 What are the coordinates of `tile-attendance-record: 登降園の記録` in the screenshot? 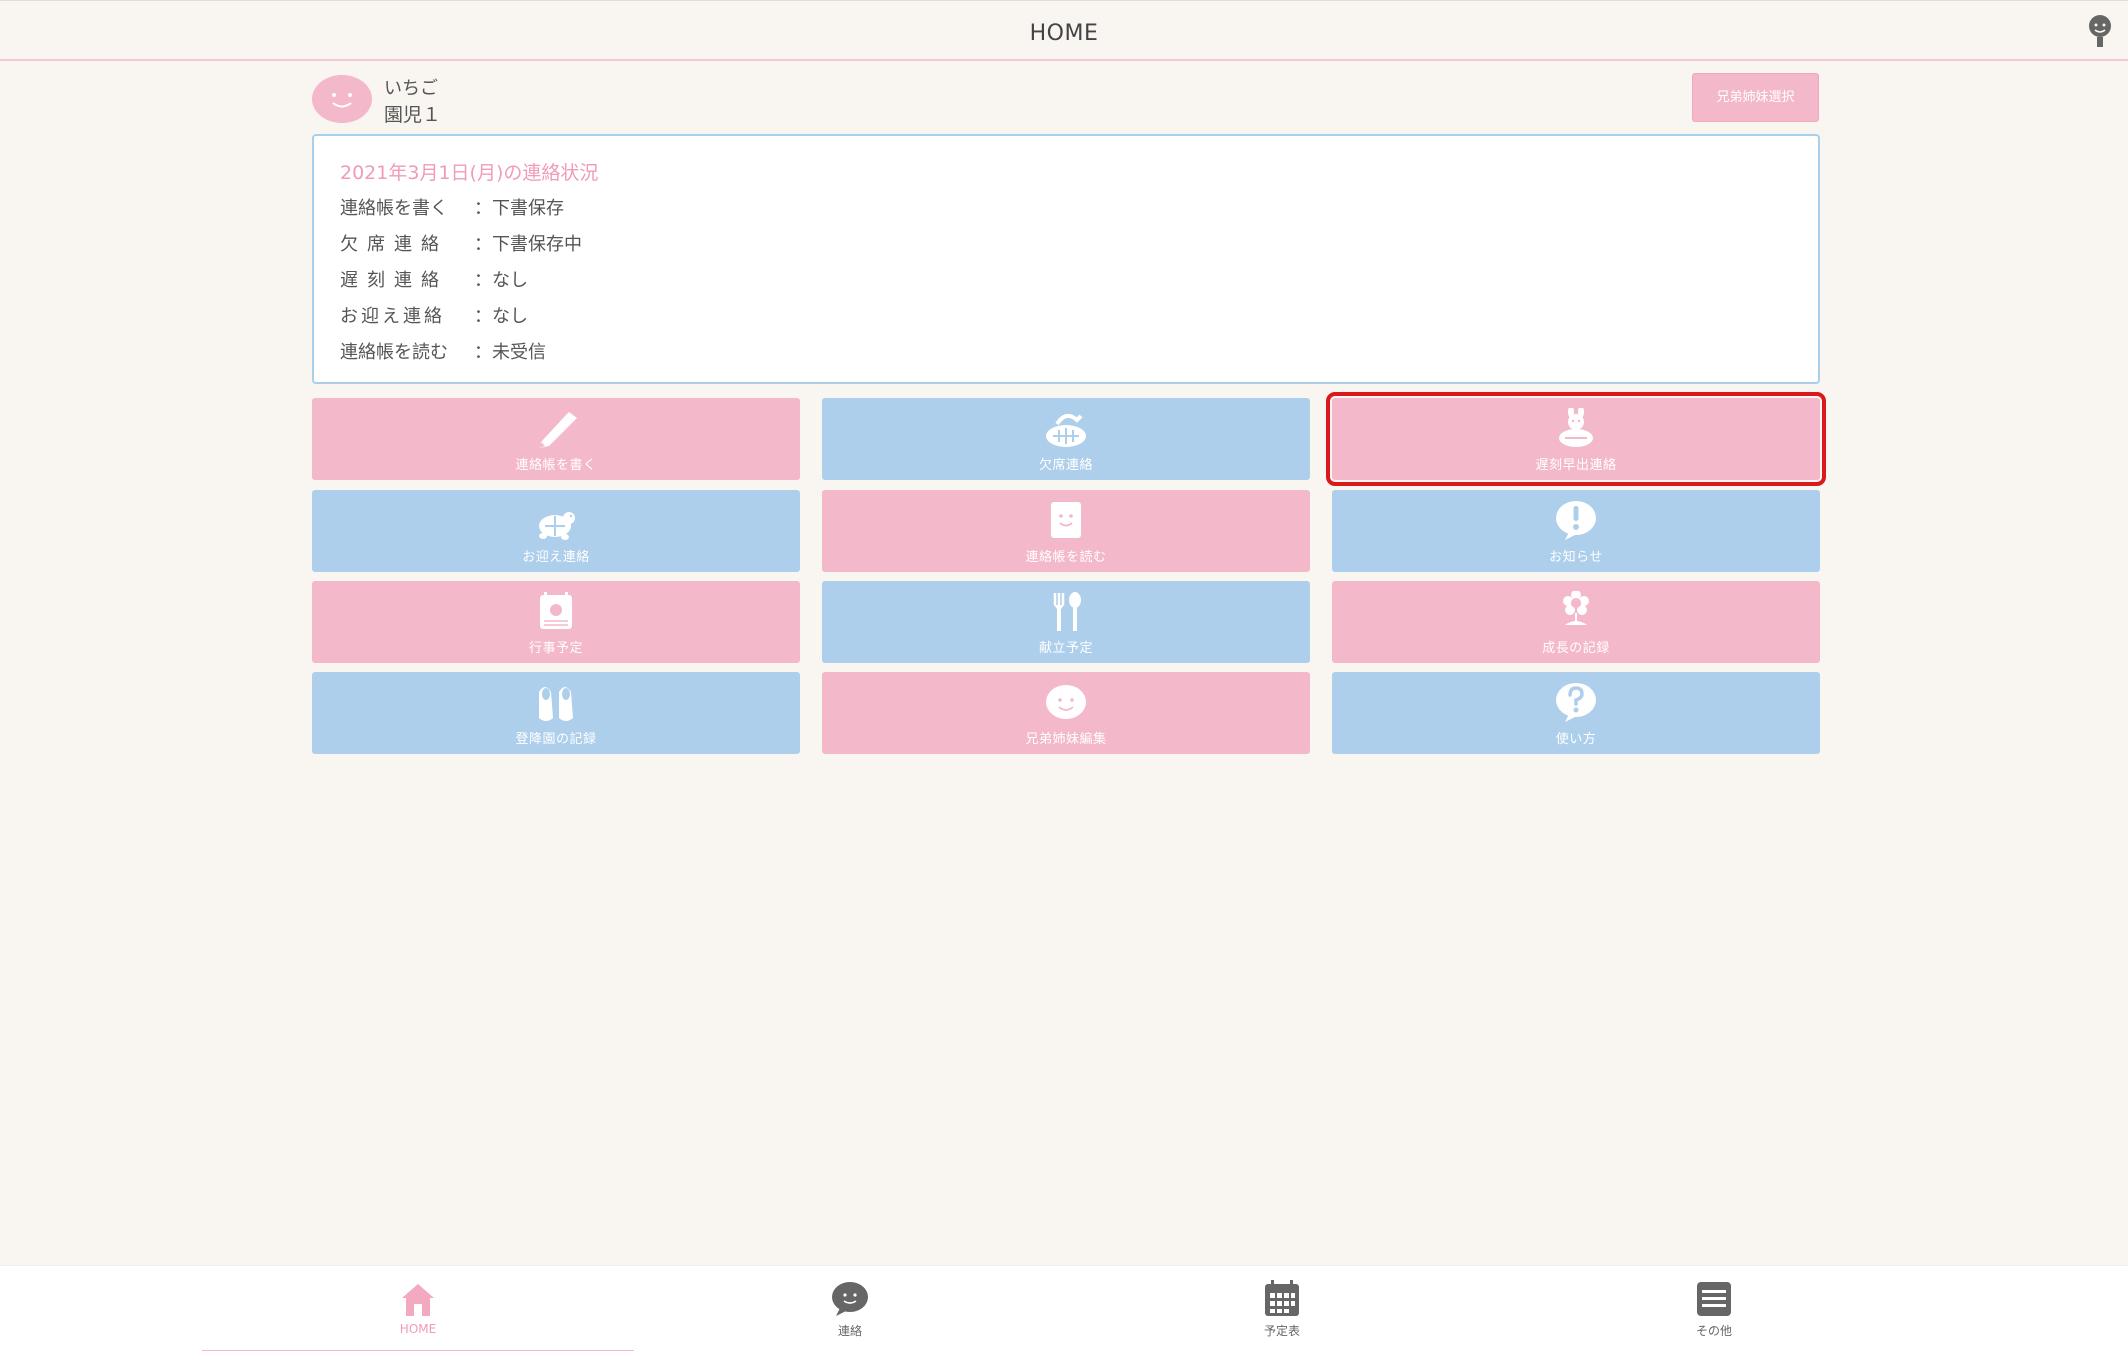 It's located at (556, 713).